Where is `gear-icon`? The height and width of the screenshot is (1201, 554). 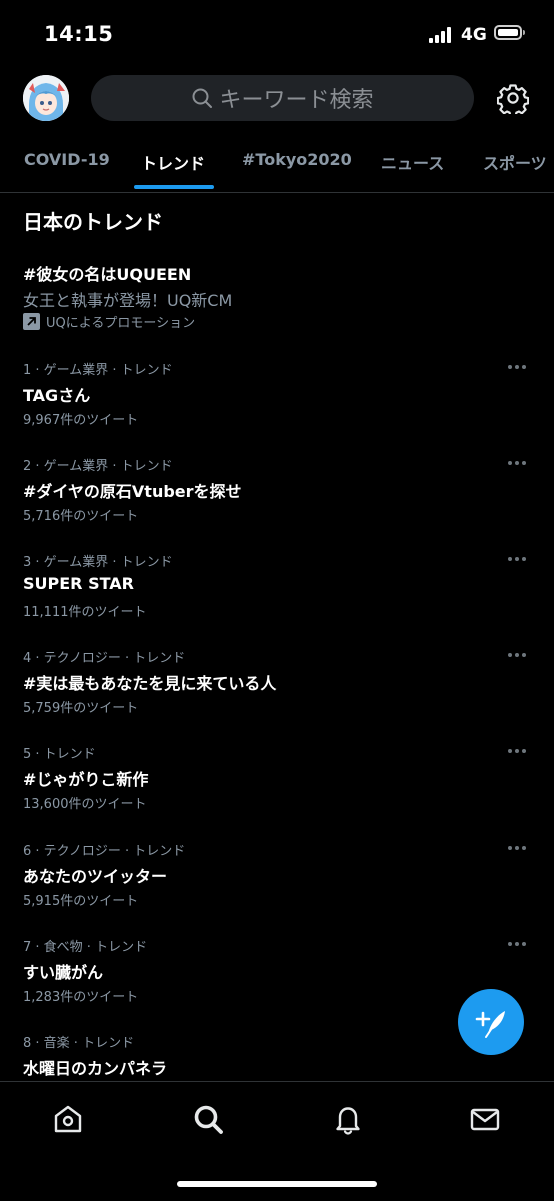
gear-icon is located at coordinates (513, 98).